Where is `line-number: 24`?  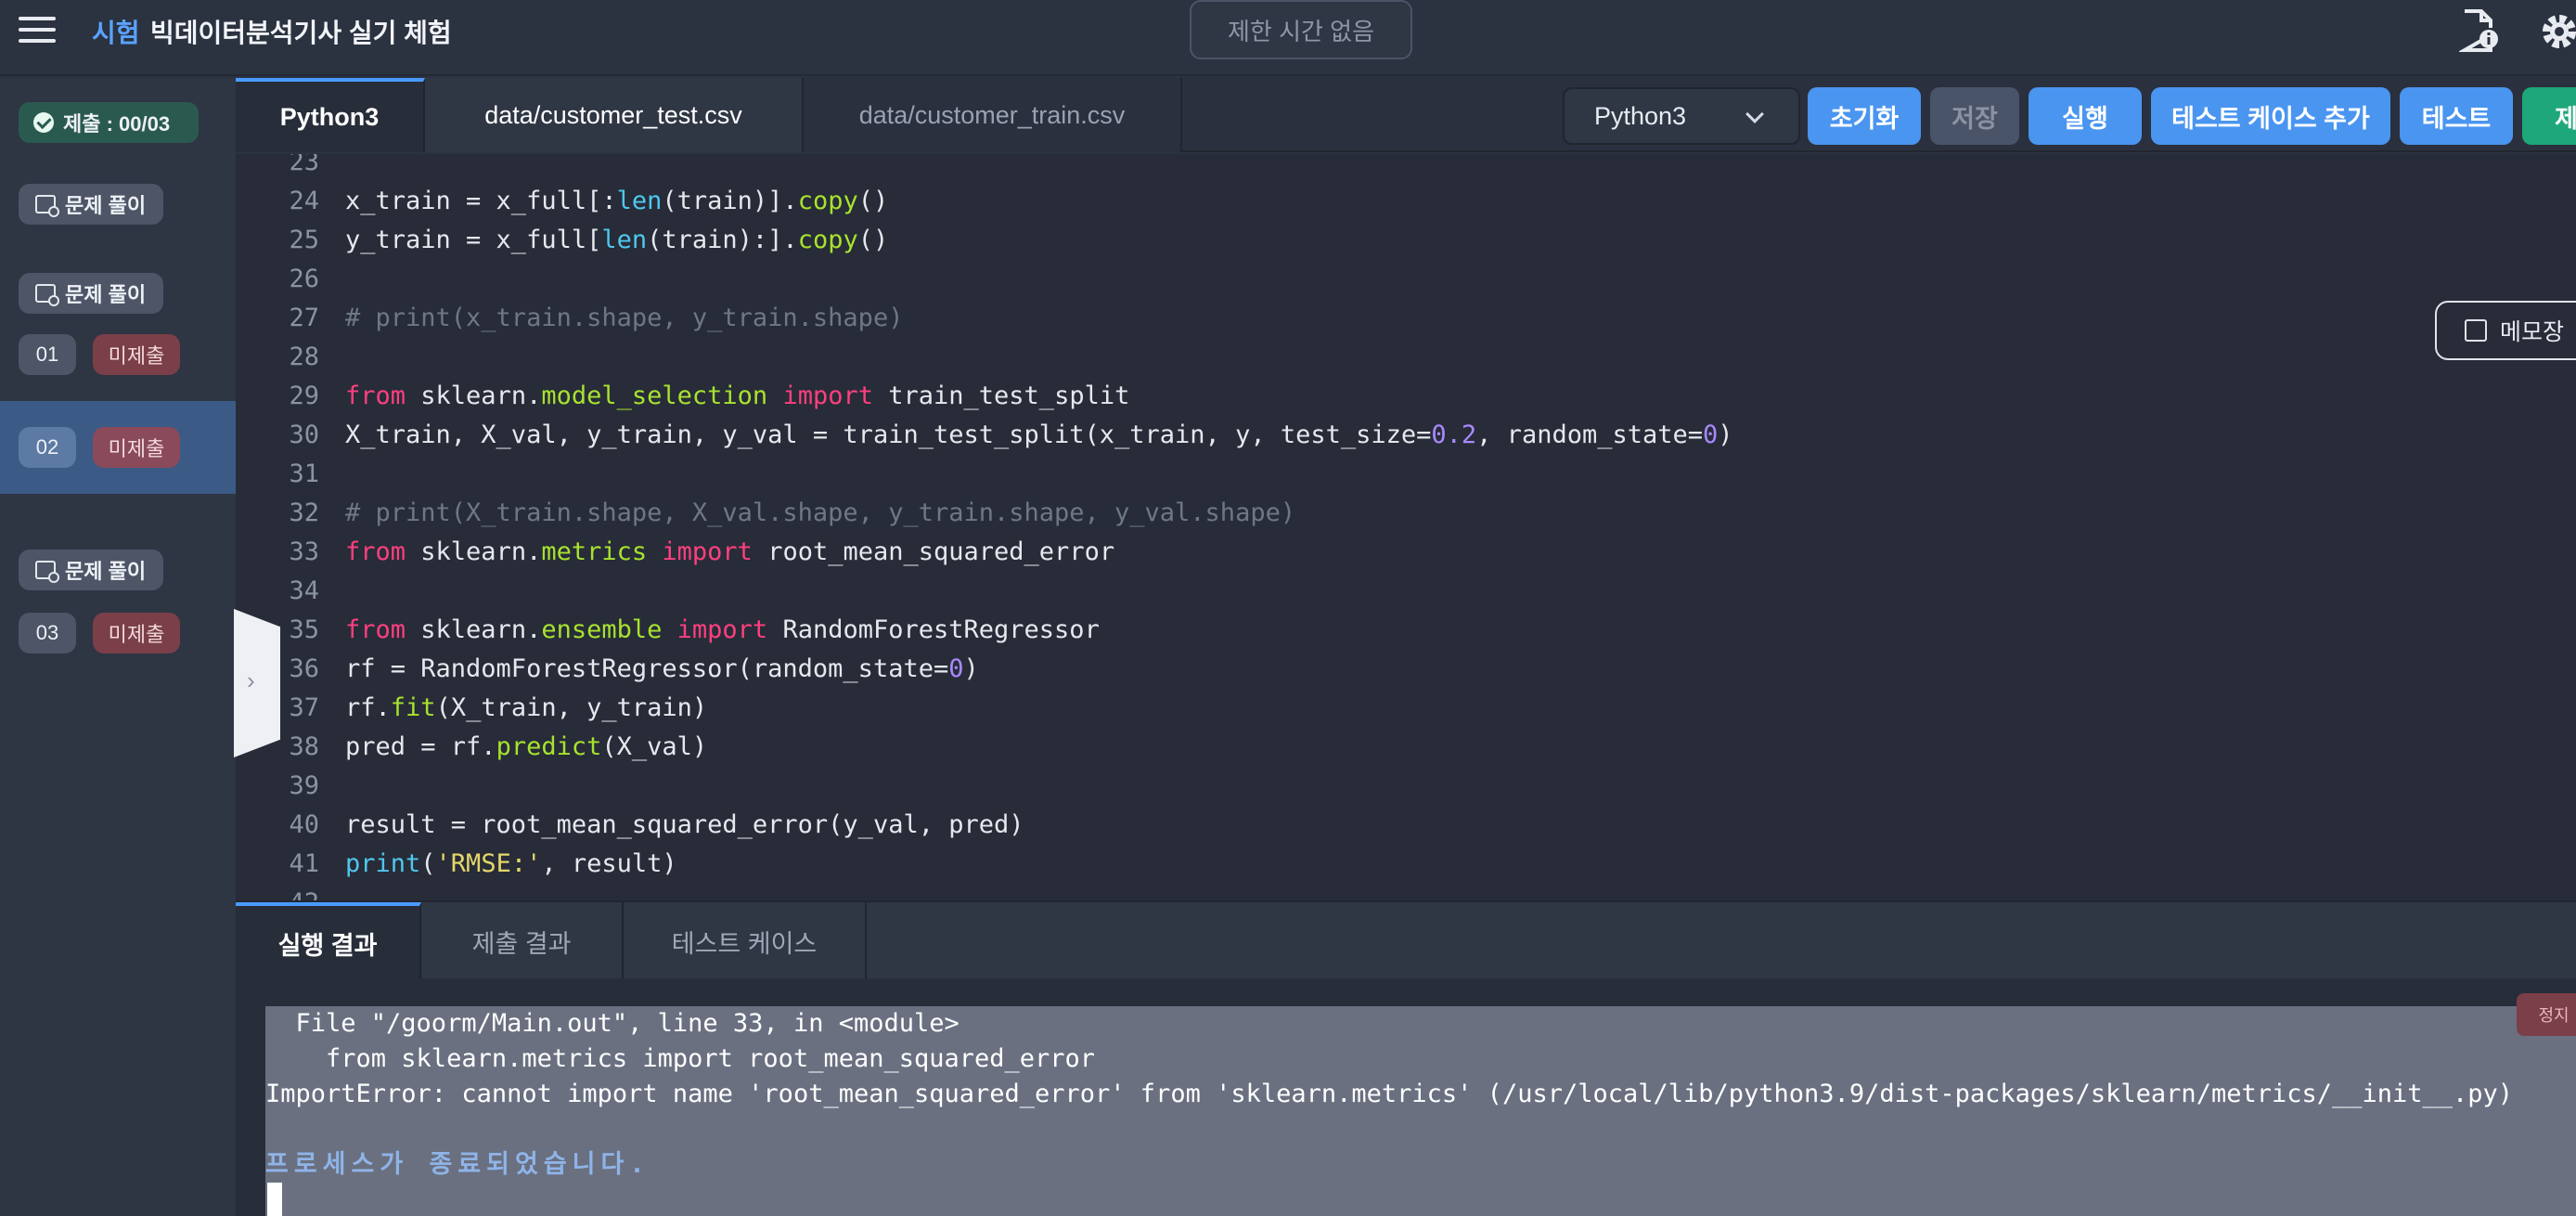 line-number: 24 is located at coordinates (304, 201).